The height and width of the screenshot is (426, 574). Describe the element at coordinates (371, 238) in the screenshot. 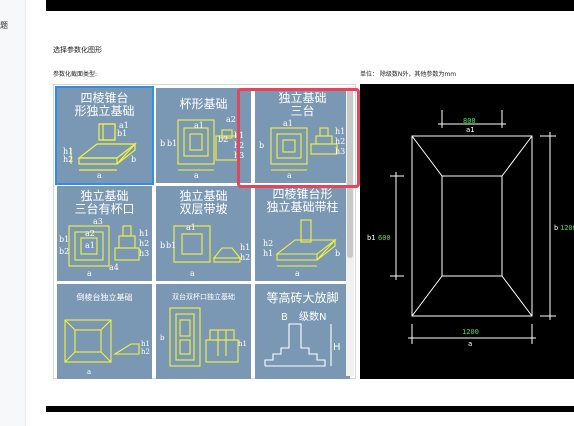

I see `dim-left-label: b1` at that location.